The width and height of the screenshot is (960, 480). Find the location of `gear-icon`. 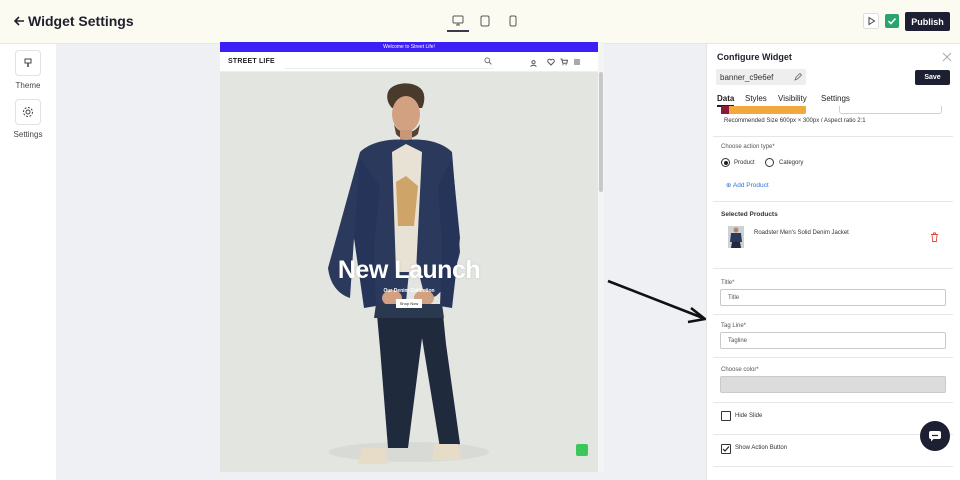

gear-icon is located at coordinates (28, 112).